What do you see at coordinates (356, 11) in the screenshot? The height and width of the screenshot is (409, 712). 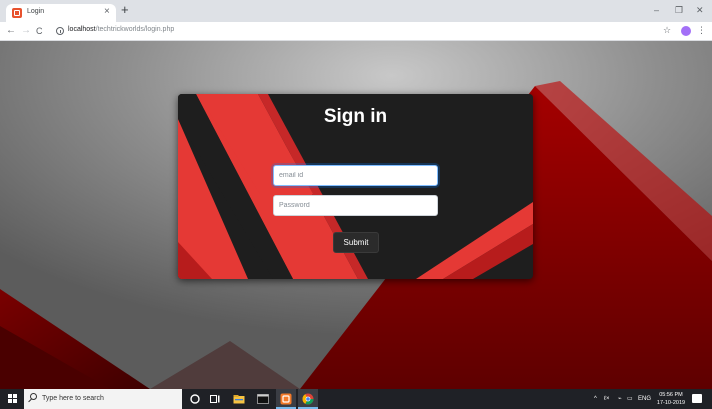 I see `browser-tab-strip: Login × + – ❐ ✕` at bounding box center [356, 11].